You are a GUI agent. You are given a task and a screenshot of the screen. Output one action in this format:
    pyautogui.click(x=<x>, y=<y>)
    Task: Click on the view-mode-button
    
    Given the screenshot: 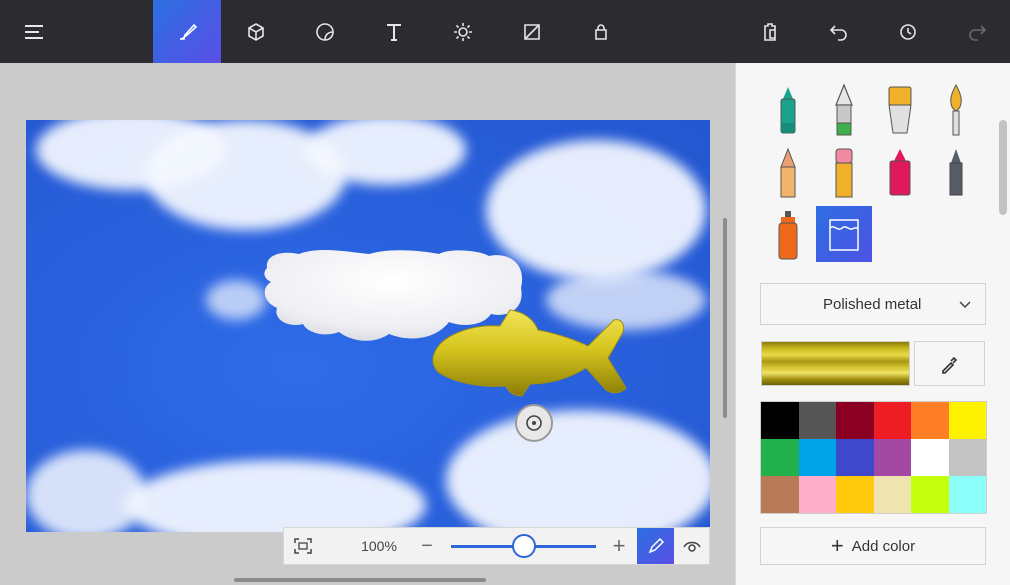 What is the action you would take?
    pyautogui.click(x=692, y=546)
    